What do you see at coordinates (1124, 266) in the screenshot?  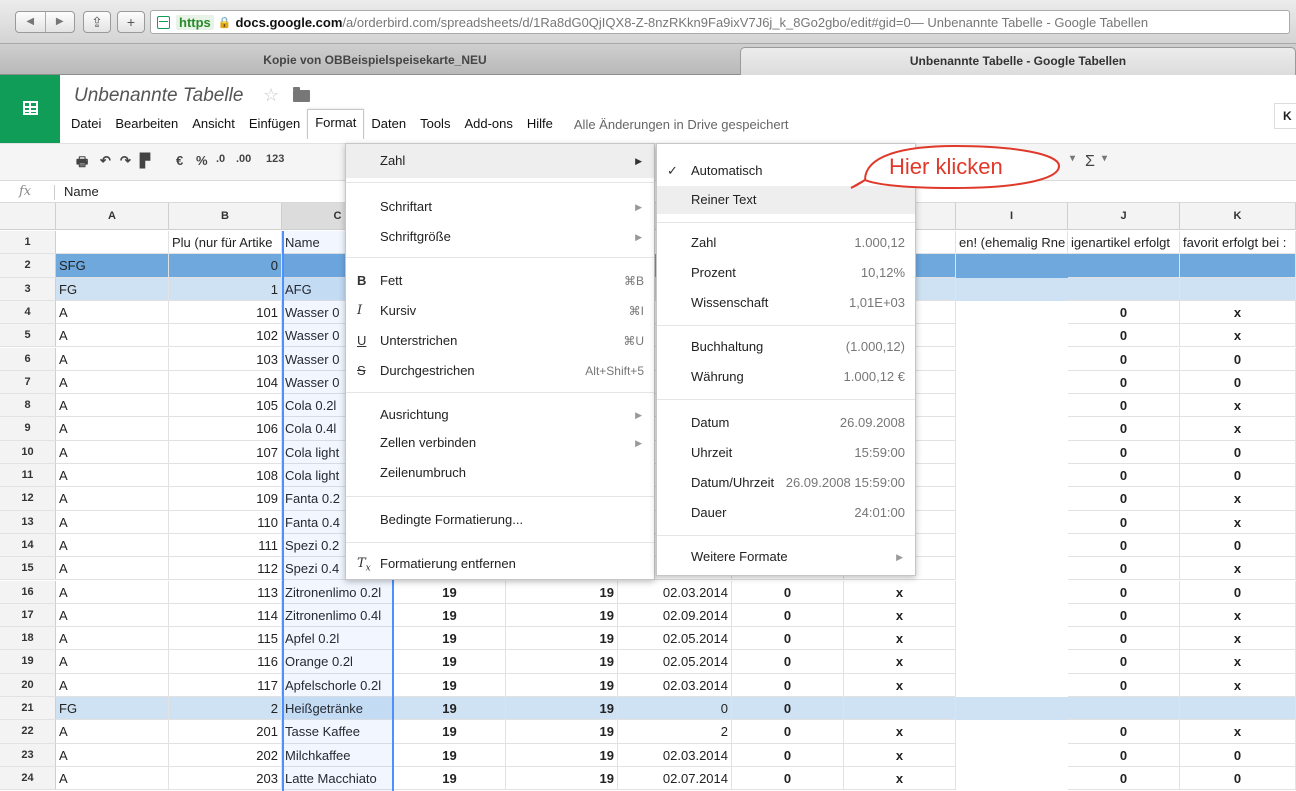 I see `cell-j2` at bounding box center [1124, 266].